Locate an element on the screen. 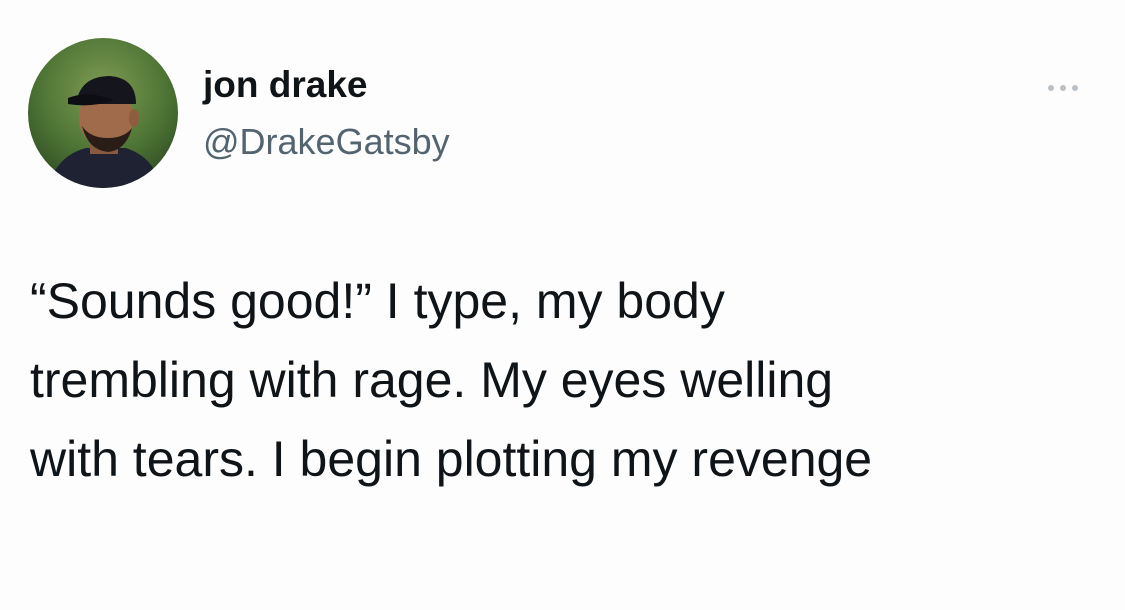 This screenshot has width=1125, height=610. author-name: jon drake is located at coordinates (285, 84).